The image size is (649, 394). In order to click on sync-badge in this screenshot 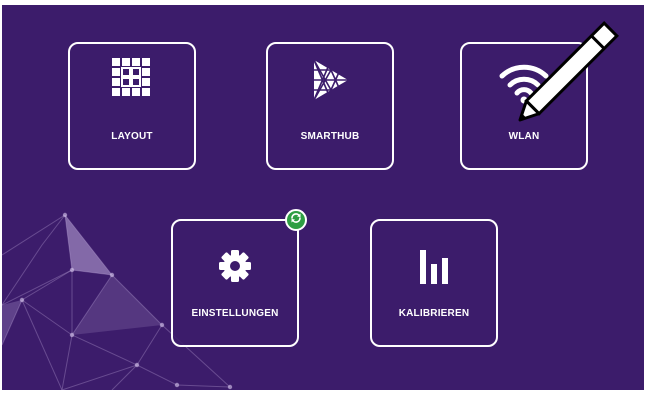, I will do `click(296, 220)`.